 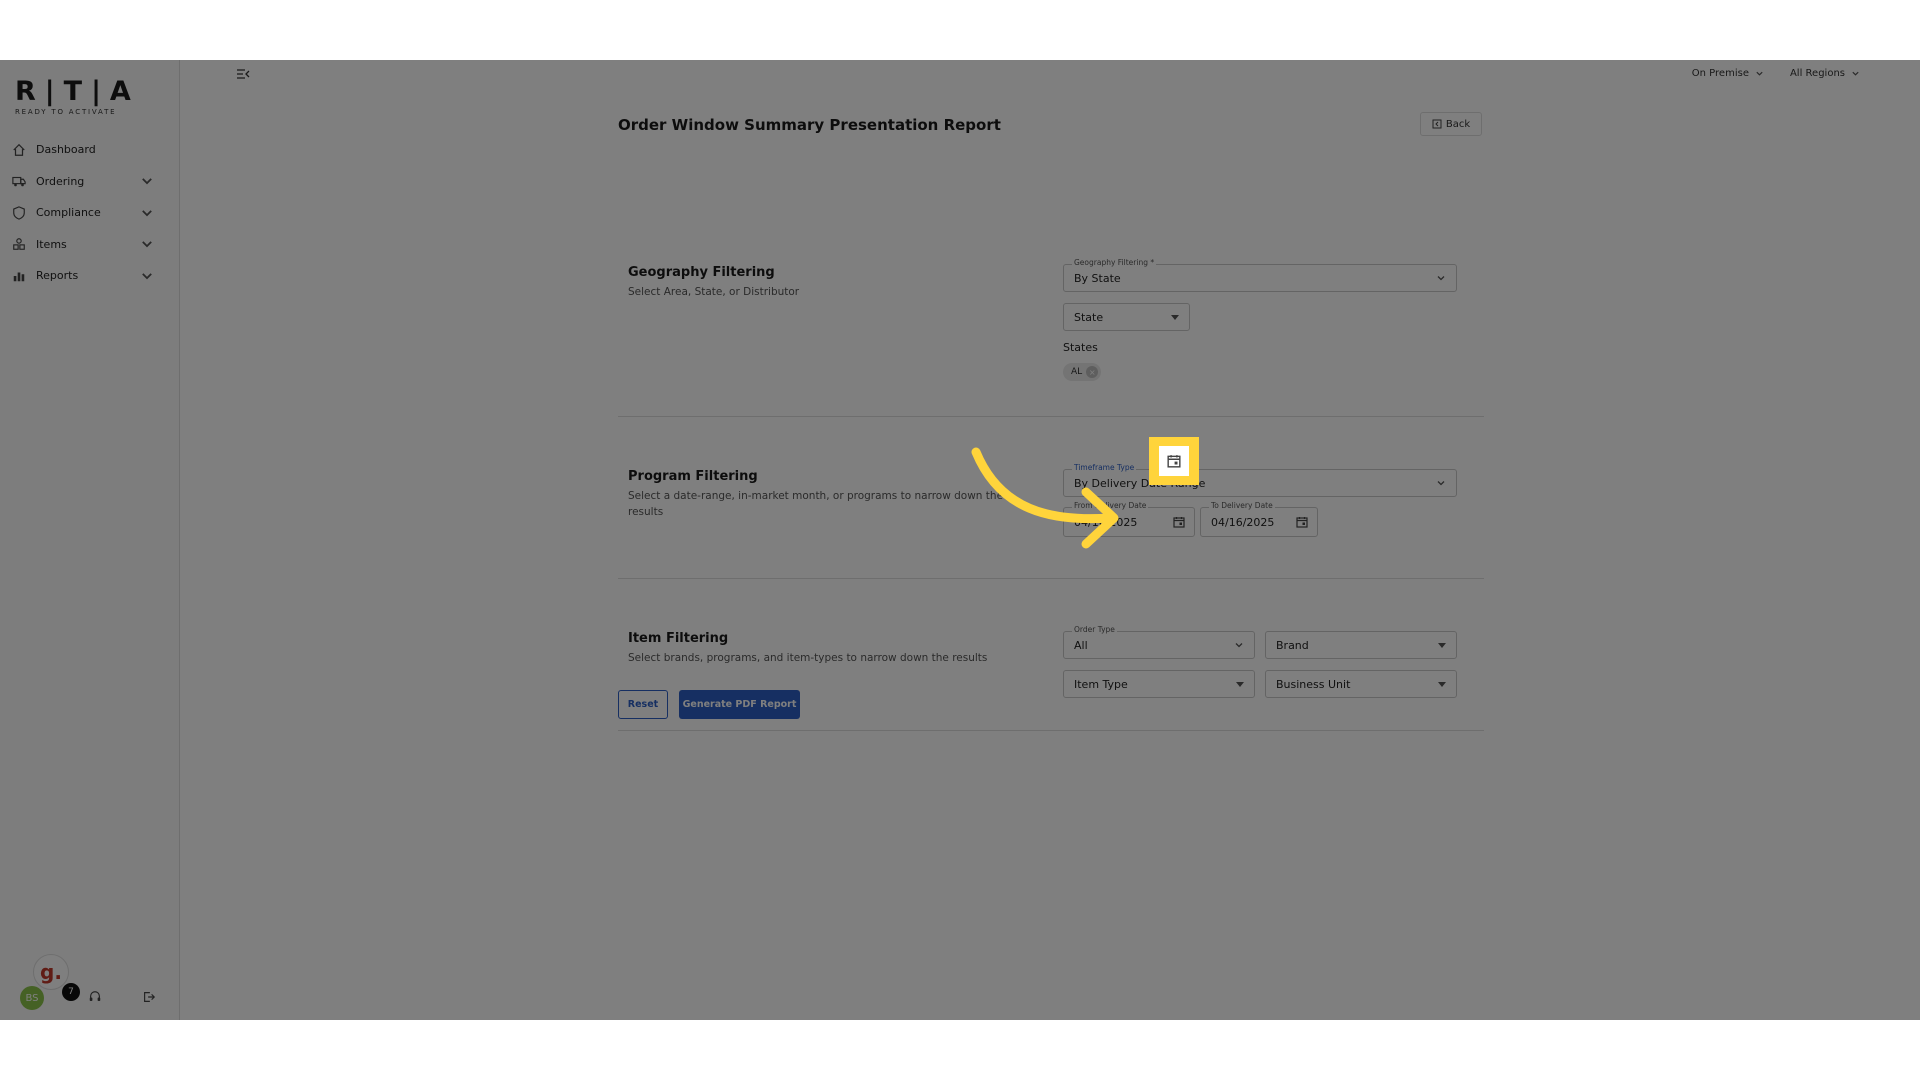 I want to click on menu-collapse-icon, so click(x=243, y=74).